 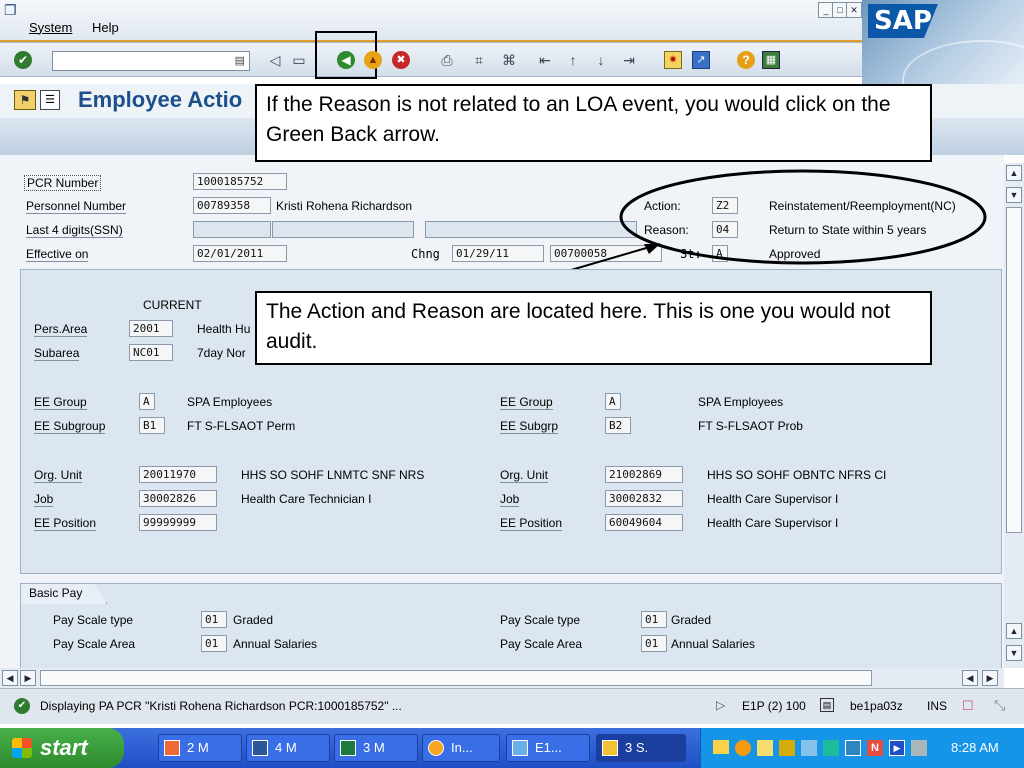 What do you see at coordinates (963, 63) in the screenshot?
I see `logo-swirl` at bounding box center [963, 63].